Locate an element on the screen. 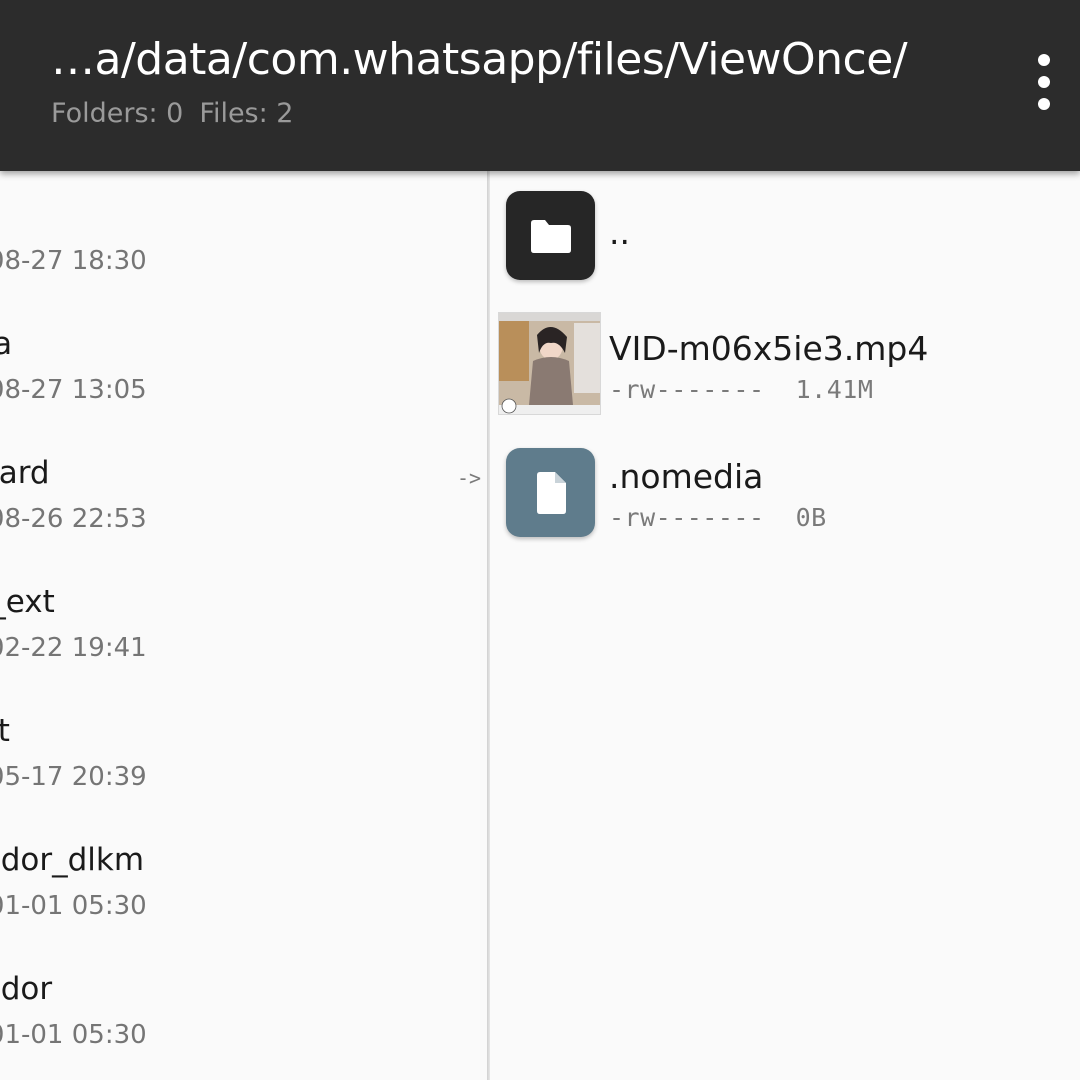 This screenshot has width=1080, height=1080. files-count: Files: 2 is located at coordinates (246, 113).